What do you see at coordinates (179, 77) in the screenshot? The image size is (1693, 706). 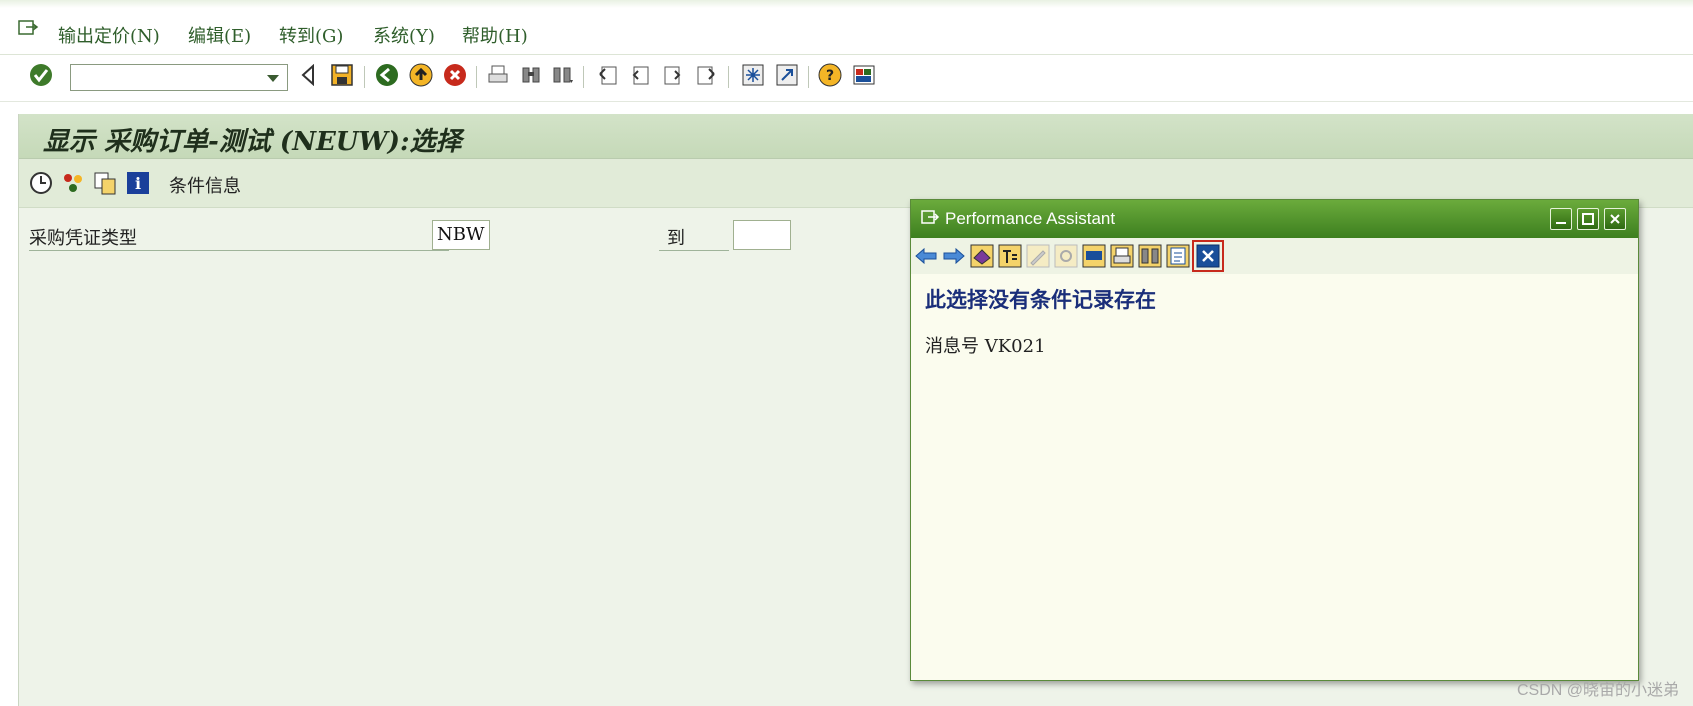 I see `command-field` at bounding box center [179, 77].